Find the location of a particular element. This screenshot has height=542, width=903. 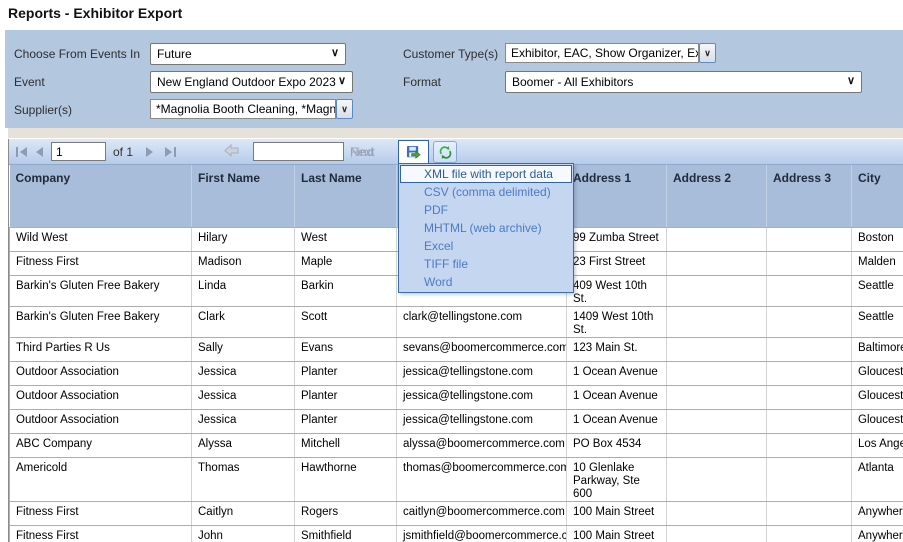

table-cell: 123 Main St. is located at coordinates (616, 349).